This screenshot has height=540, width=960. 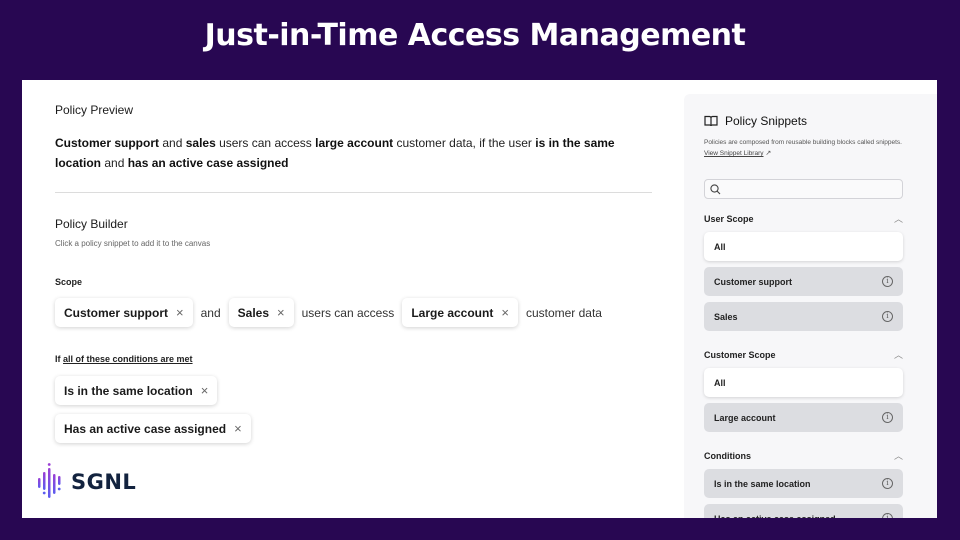 I want to click on snippet-label: Sales, so click(x=726, y=316).